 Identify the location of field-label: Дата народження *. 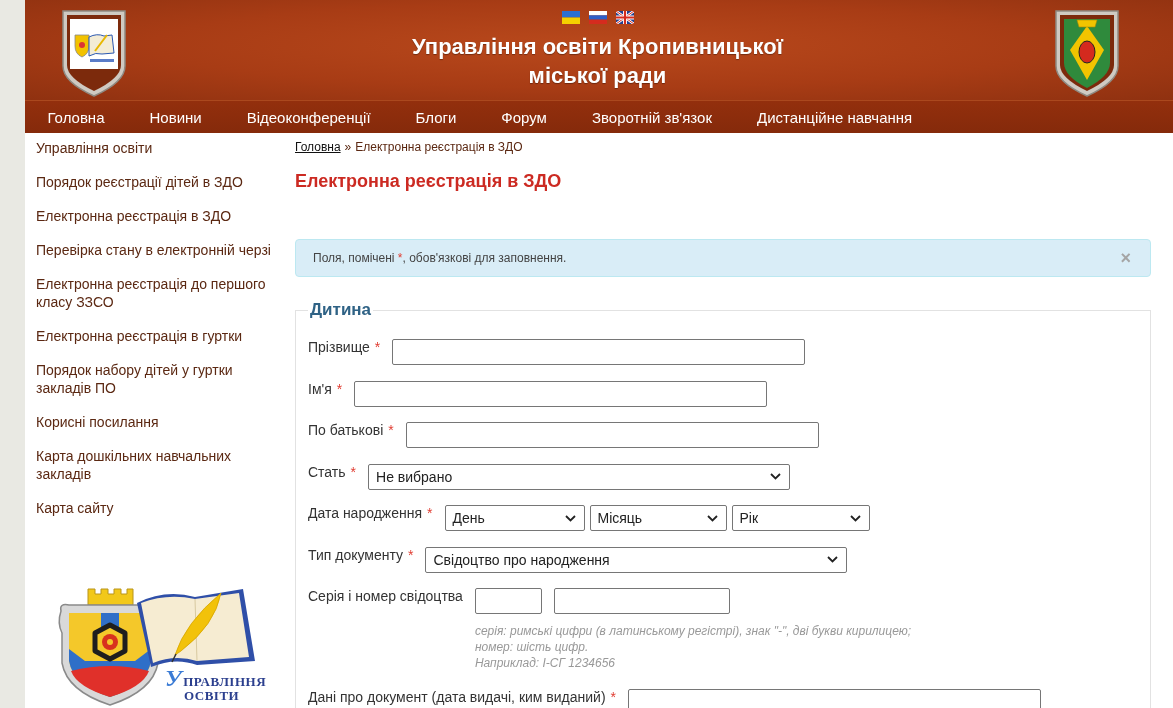
(370, 513).